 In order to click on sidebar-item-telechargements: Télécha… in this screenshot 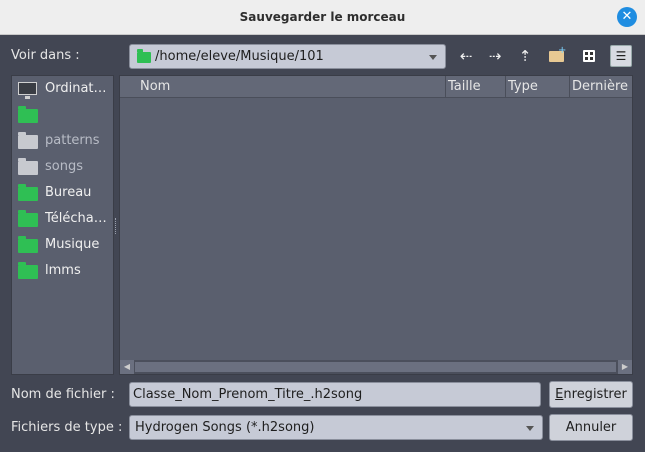, I will do `click(64, 219)`.